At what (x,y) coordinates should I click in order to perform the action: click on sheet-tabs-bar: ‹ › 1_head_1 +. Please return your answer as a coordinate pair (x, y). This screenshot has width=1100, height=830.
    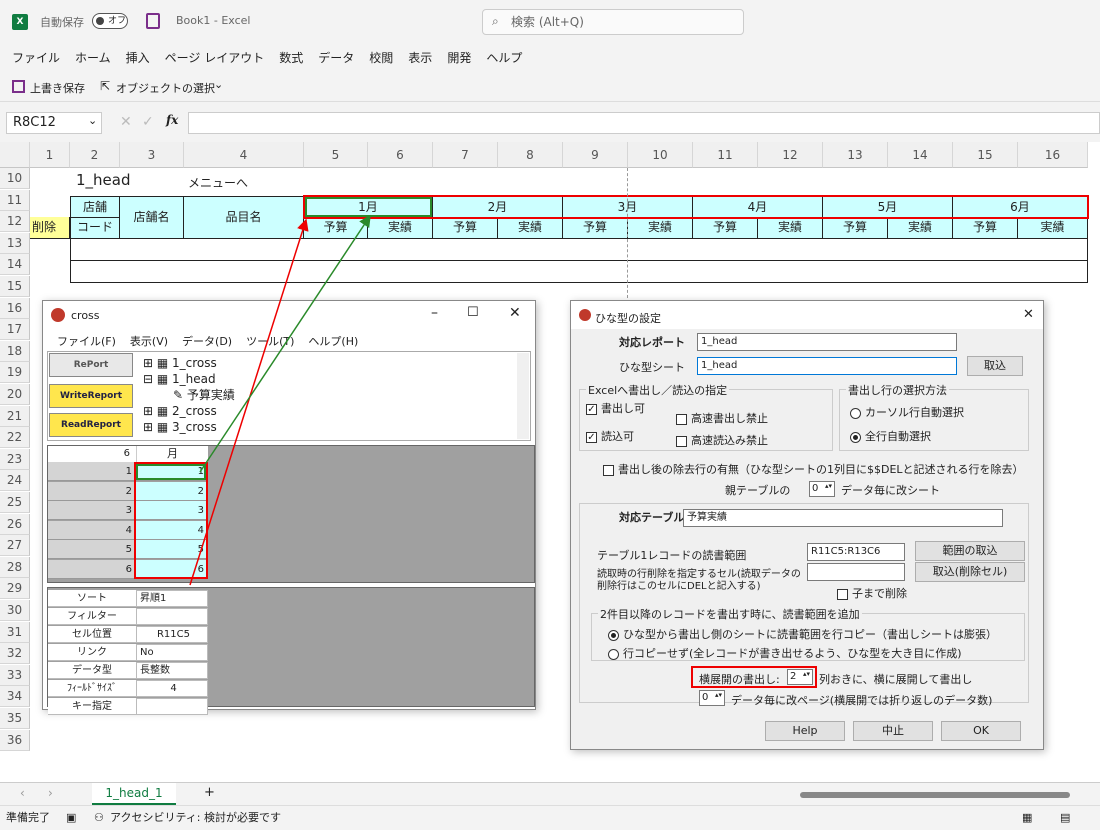
    Looking at the image, I should click on (550, 793).